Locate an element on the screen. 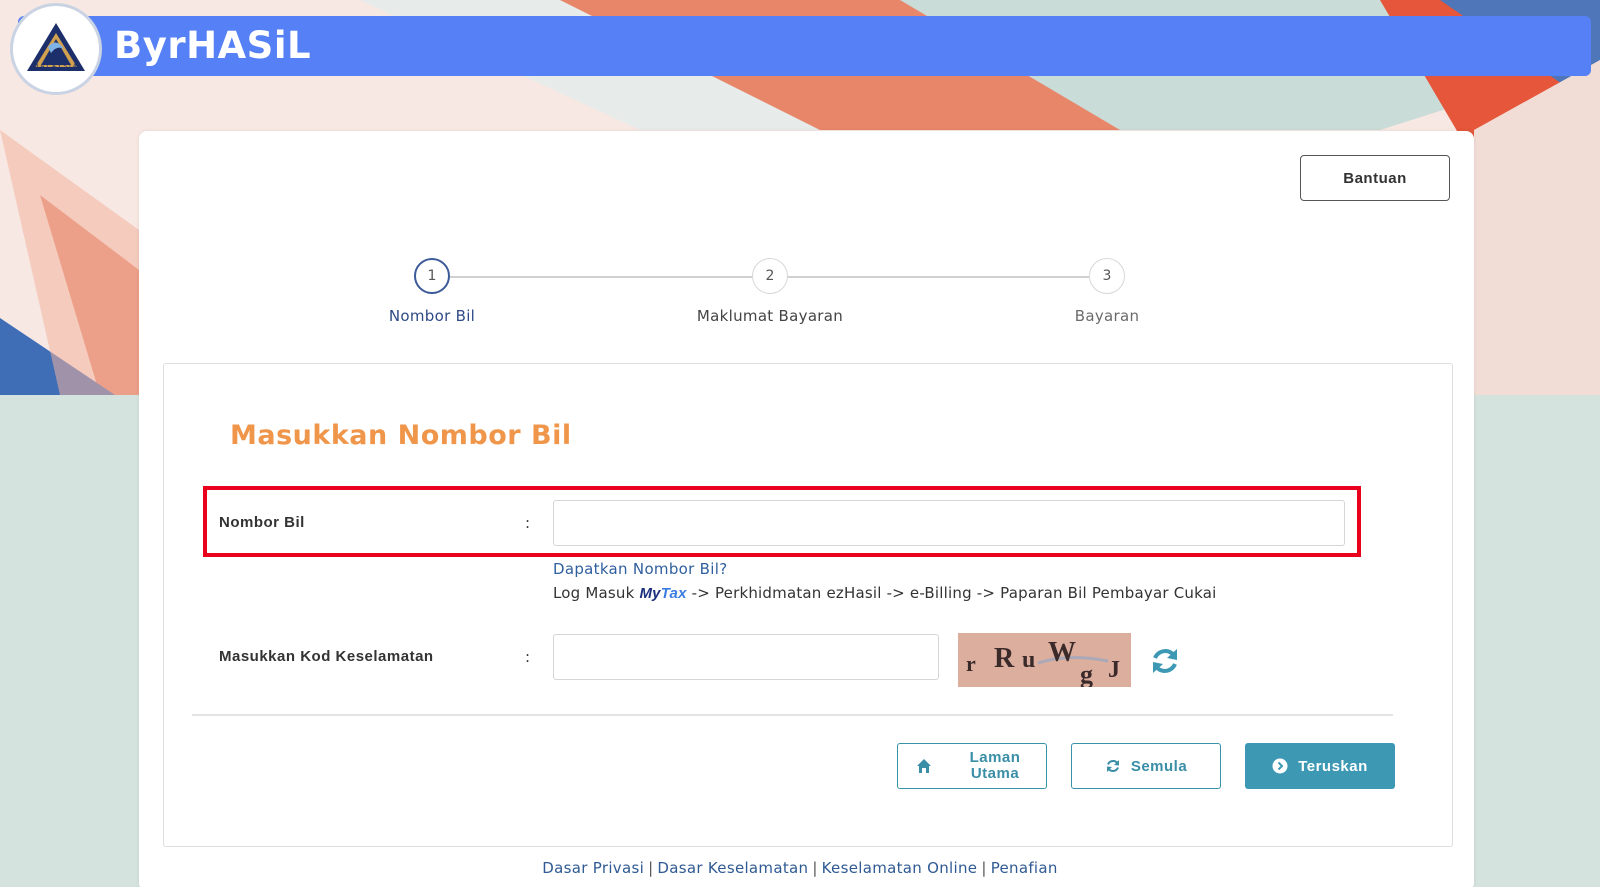 The image size is (1600, 887). captcha-char: J is located at coordinates (1114, 670).